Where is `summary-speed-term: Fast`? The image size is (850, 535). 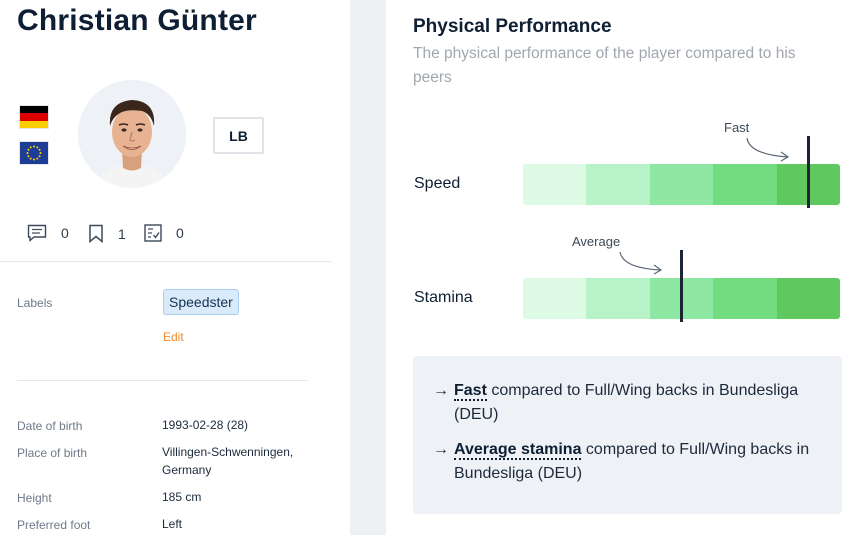
summary-speed-term: Fast is located at coordinates (470, 391).